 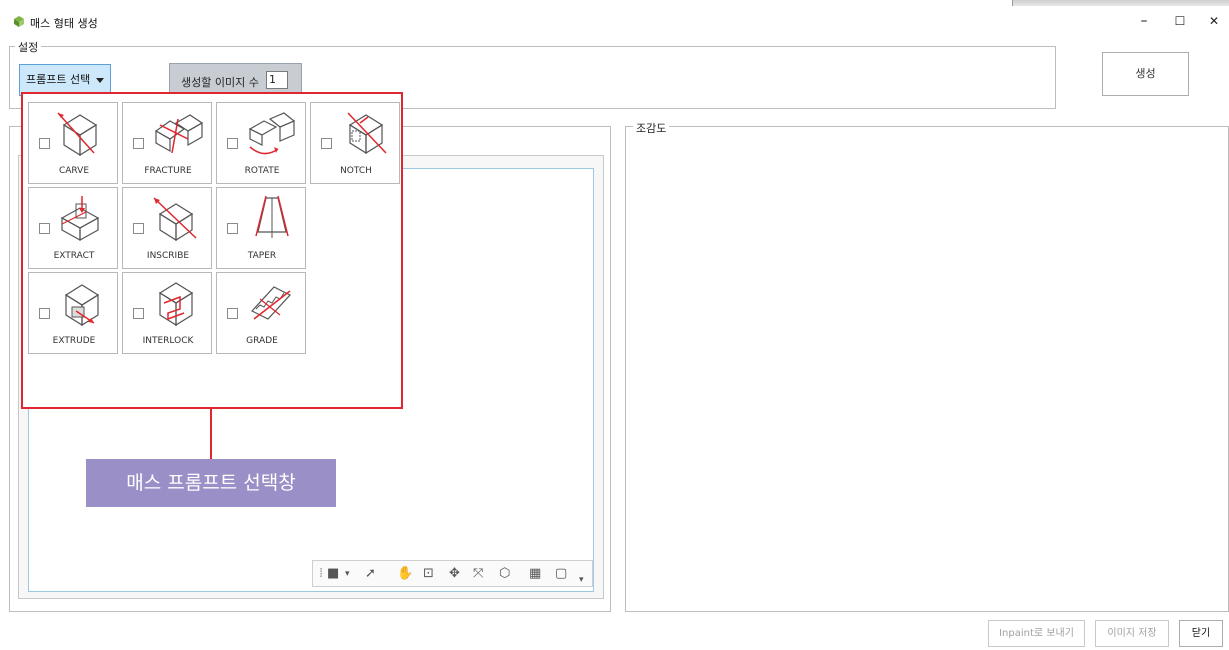 I want to click on display-mode-icon: ■, so click(x=333, y=574).